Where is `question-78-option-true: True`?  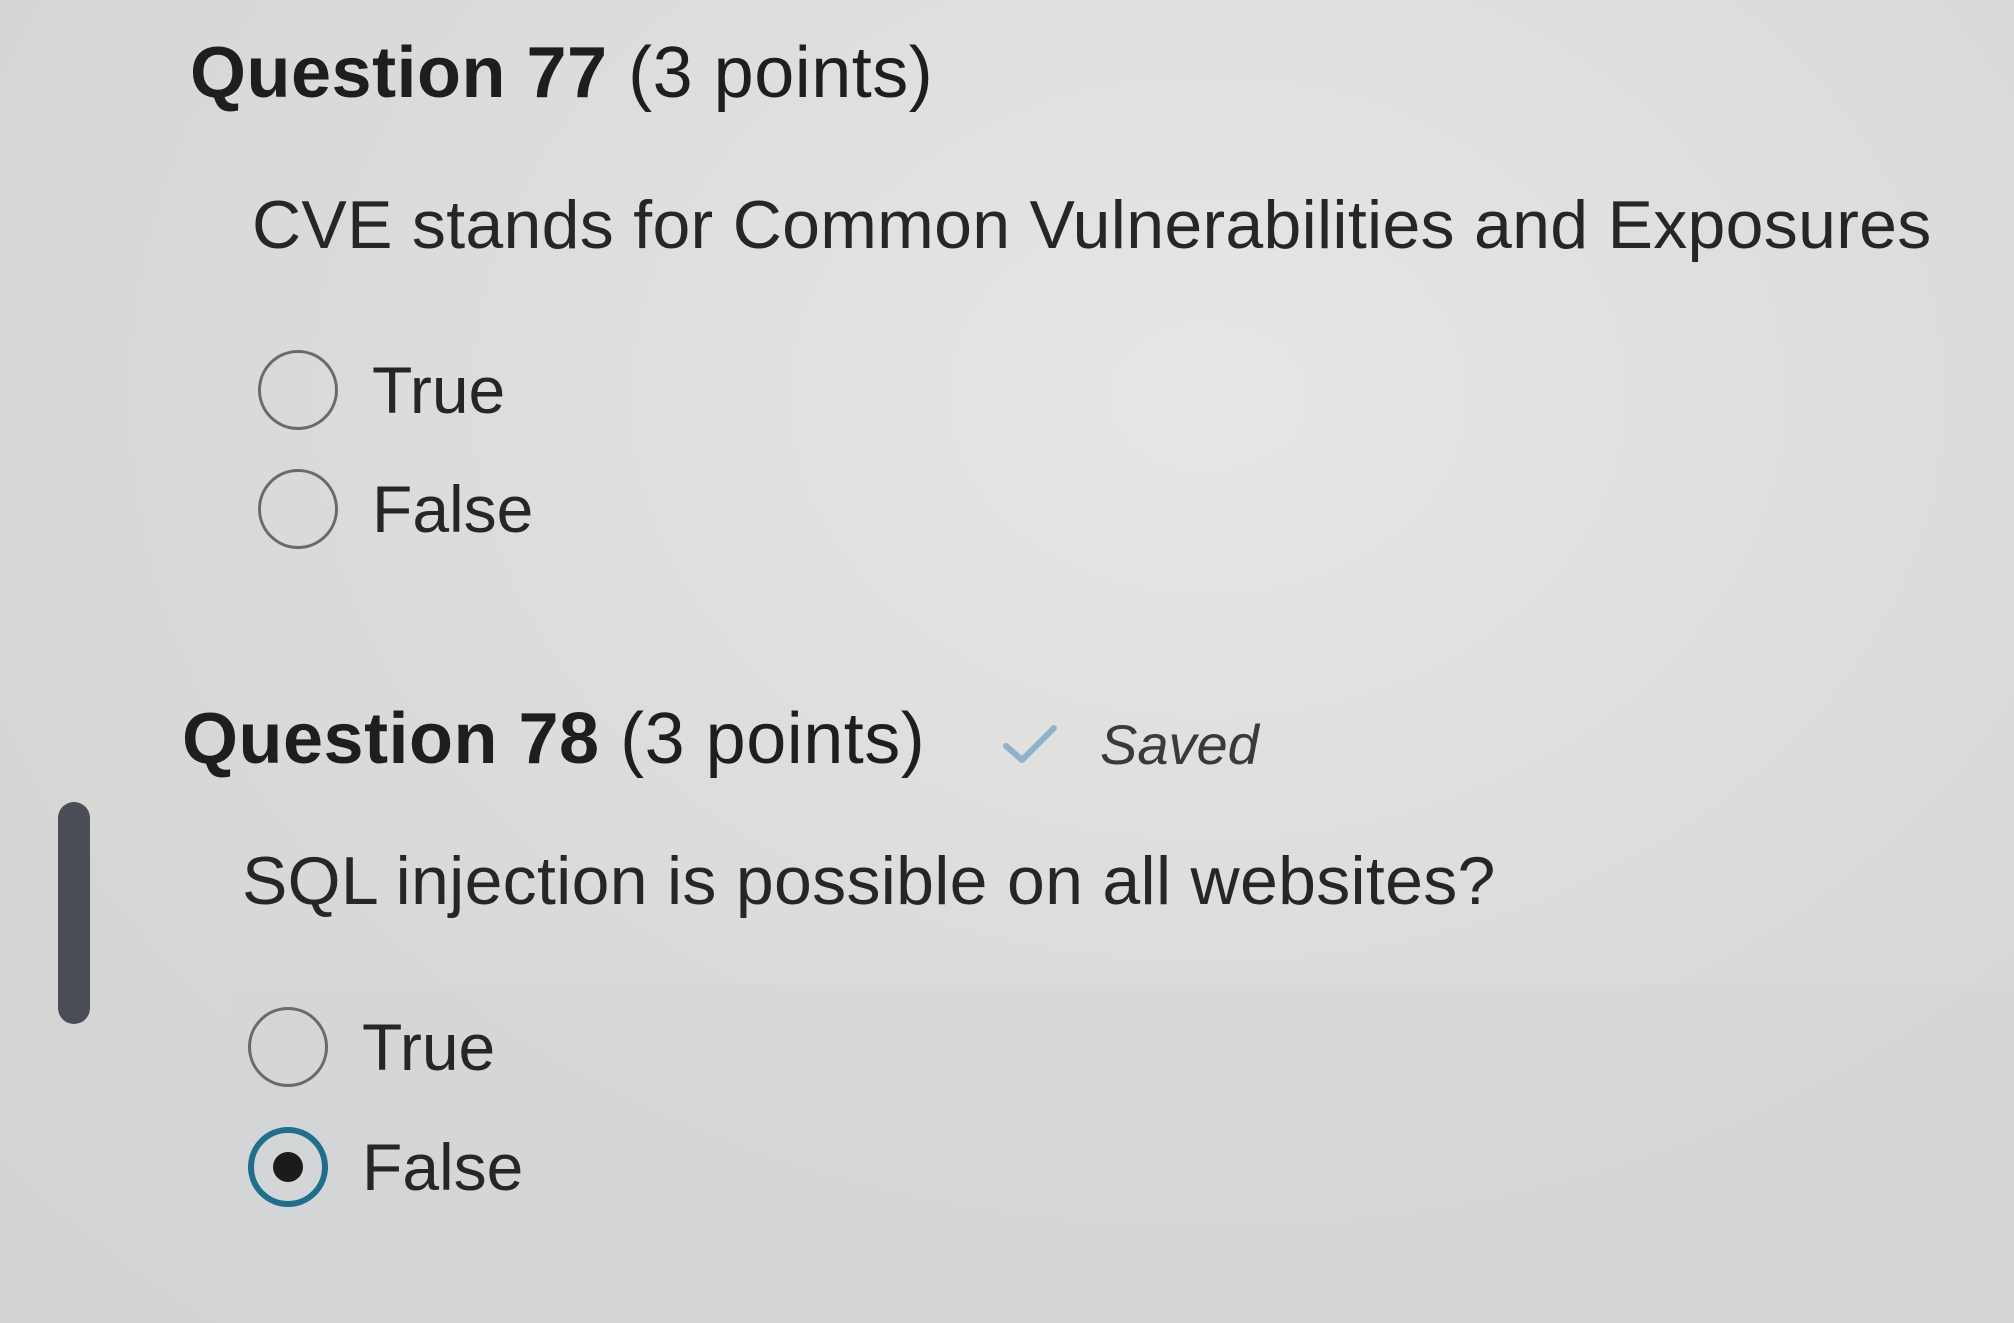 question-78-option-true: True is located at coordinates (371, 1047).